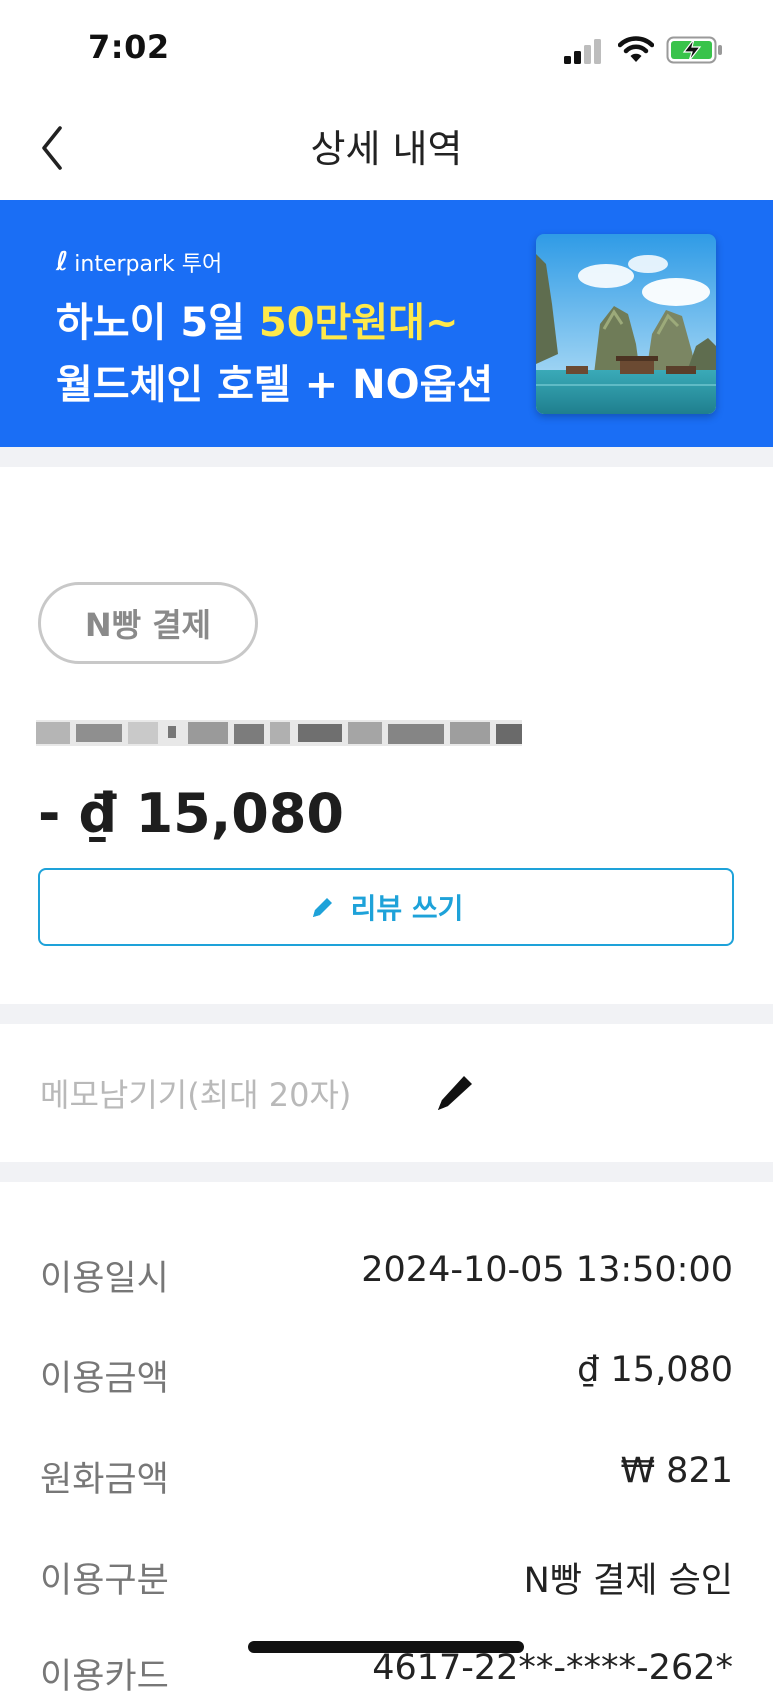 The height and width of the screenshot is (1699, 773). Describe the element at coordinates (104, 1379) in the screenshot. I see `detail-label-amount: 이용금액` at that location.